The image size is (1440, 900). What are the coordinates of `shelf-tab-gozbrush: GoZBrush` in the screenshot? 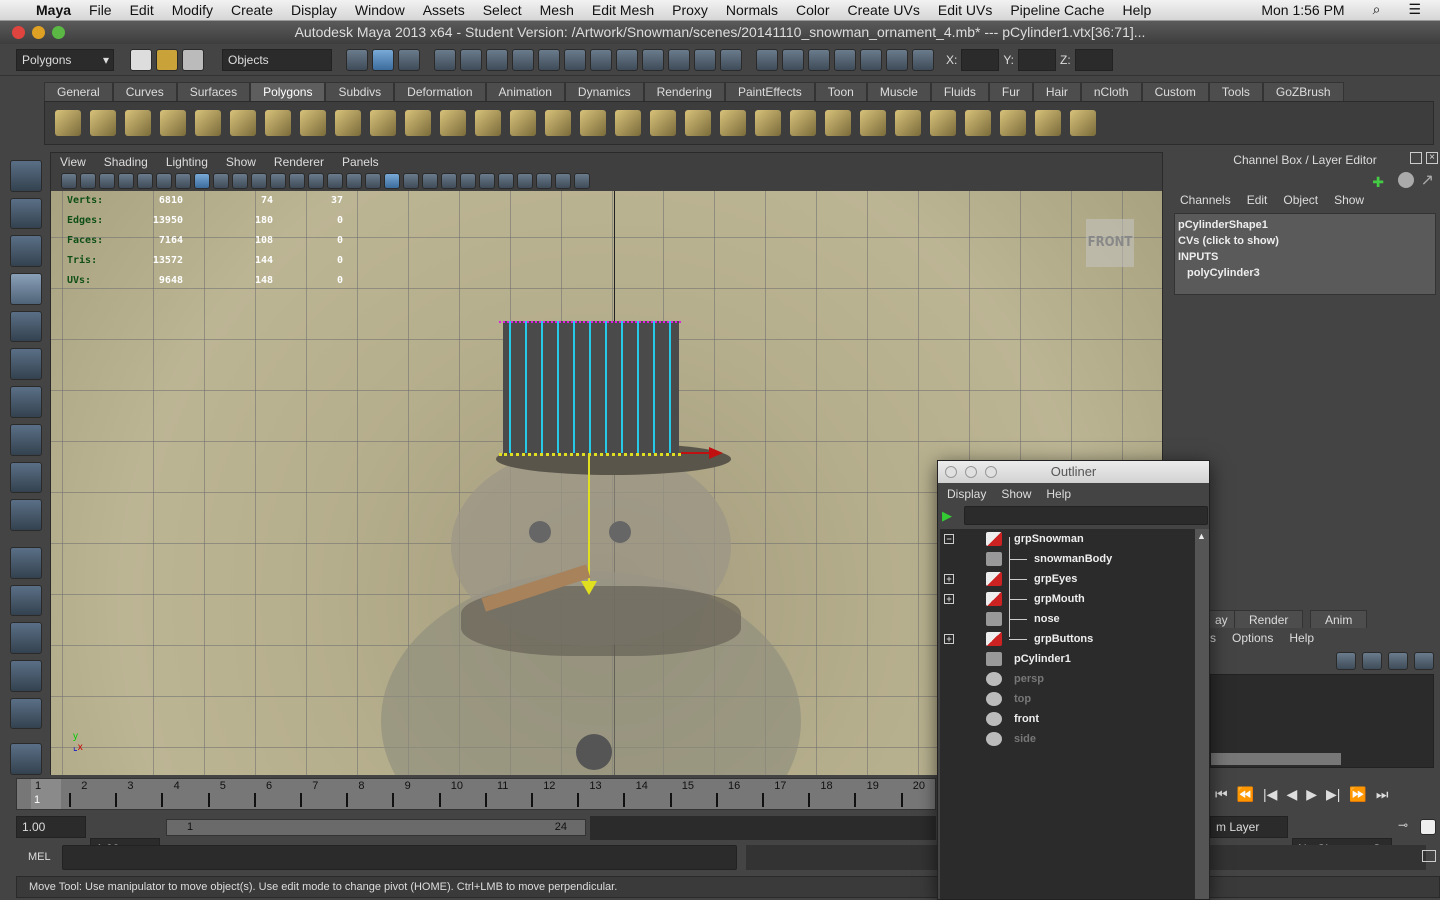 It's located at (1303, 91).